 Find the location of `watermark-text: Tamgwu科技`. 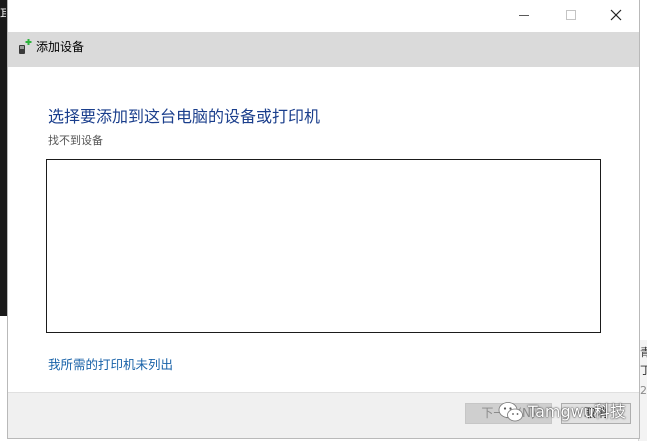

watermark-text: Tamgwu科技 is located at coordinates (577, 411).